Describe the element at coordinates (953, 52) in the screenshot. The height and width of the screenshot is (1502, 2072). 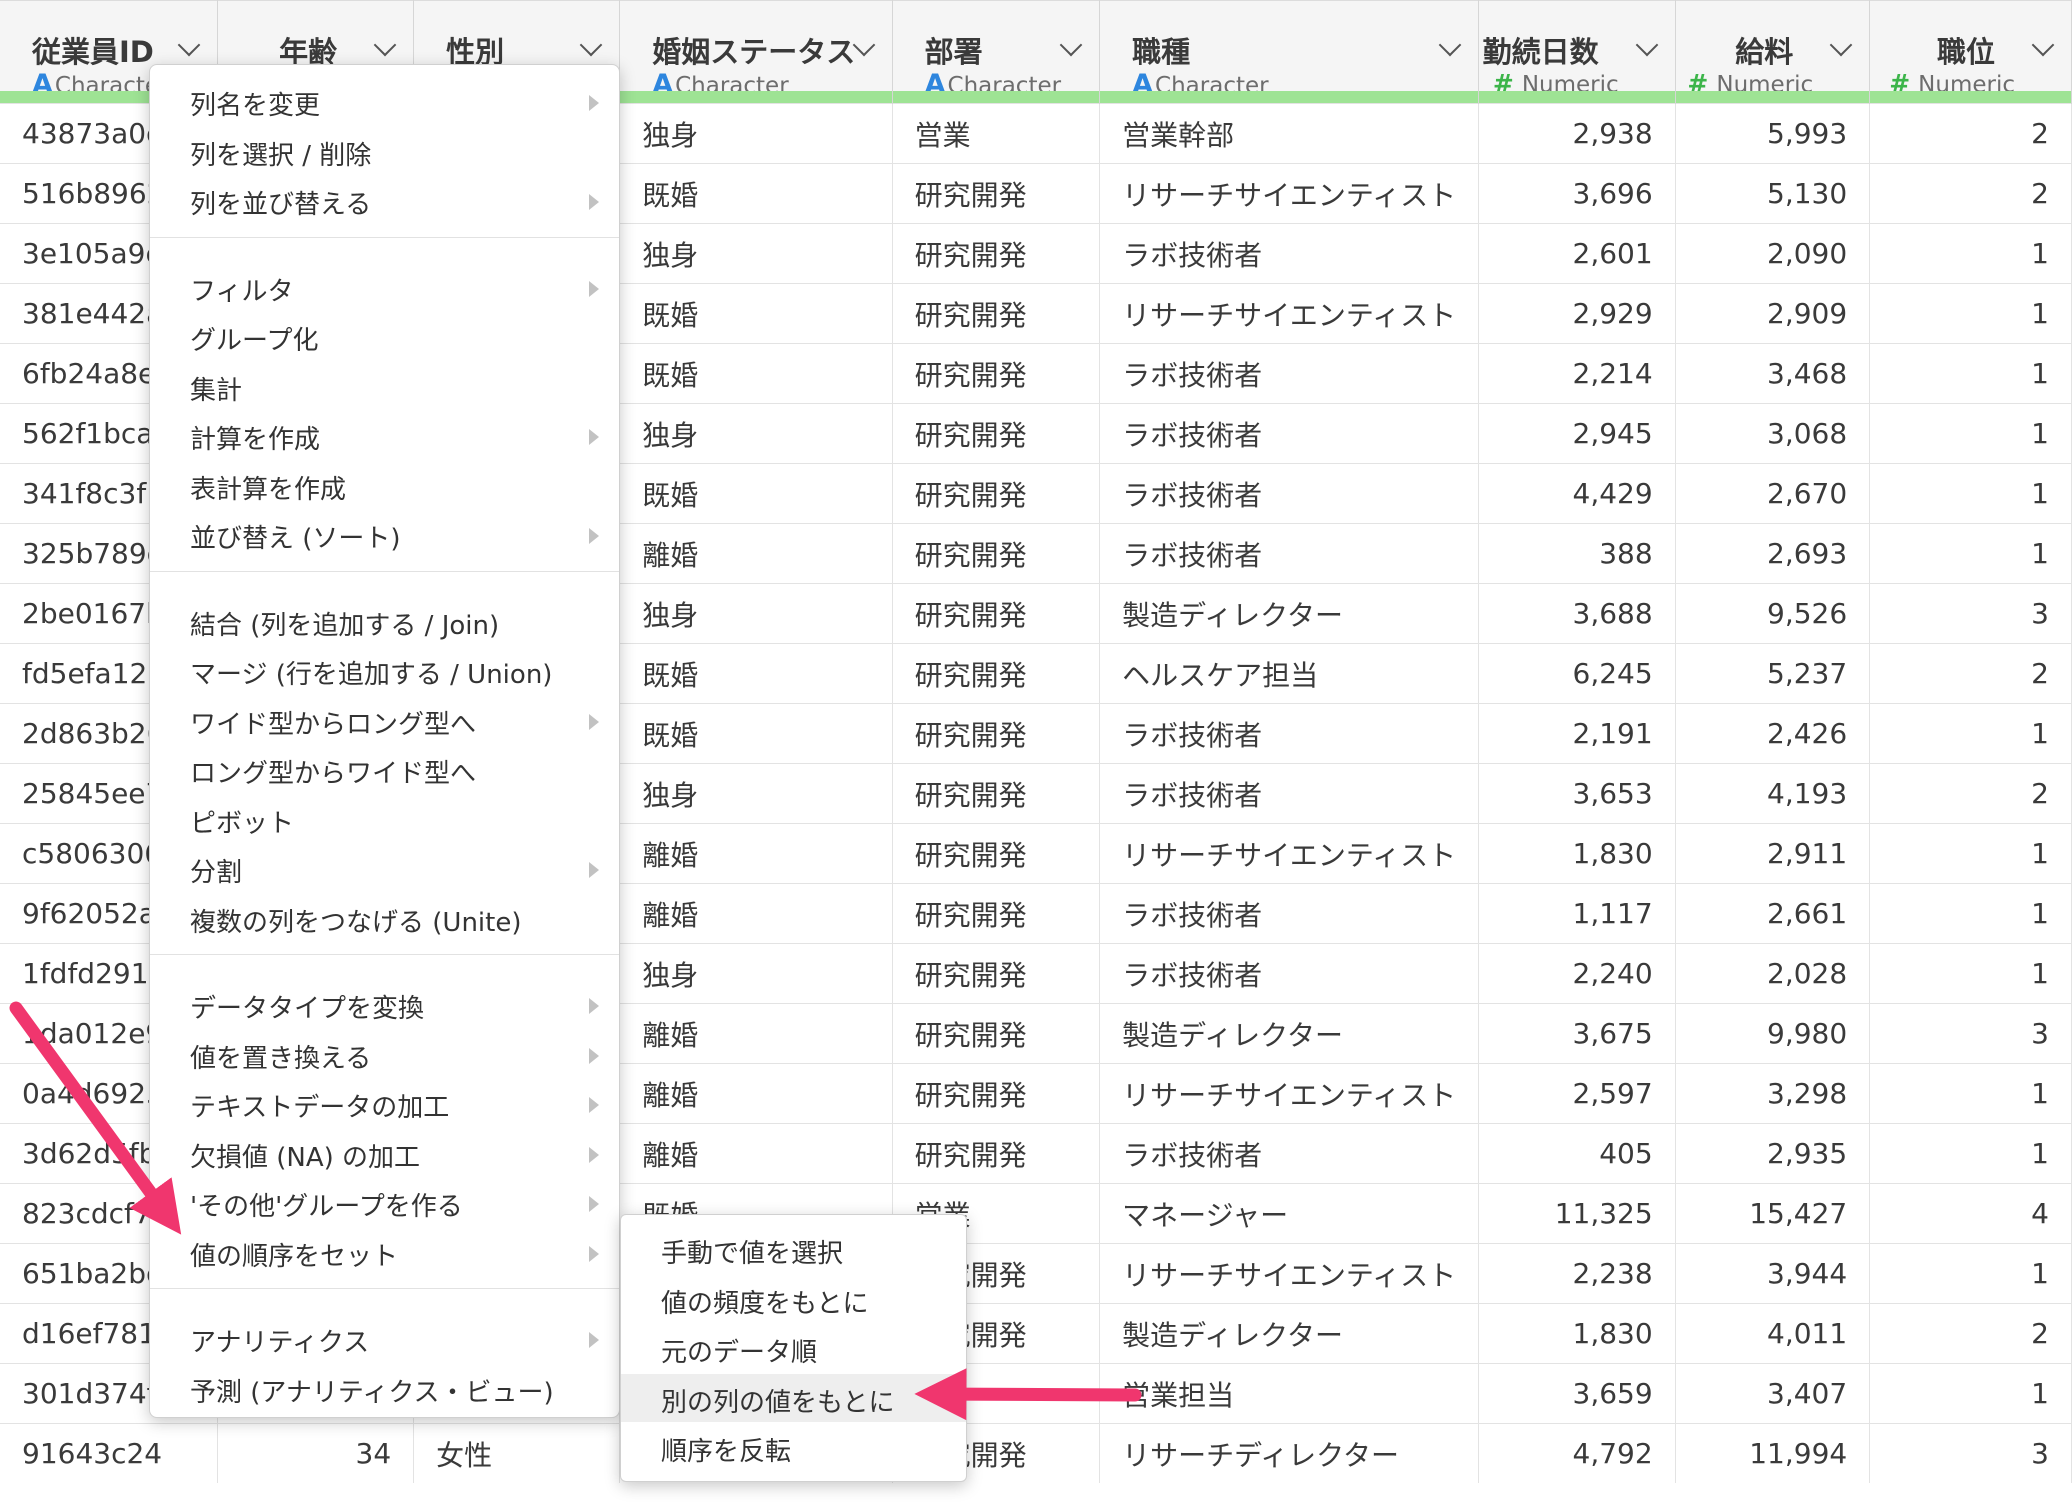
I see `column-name: 部署` at that location.